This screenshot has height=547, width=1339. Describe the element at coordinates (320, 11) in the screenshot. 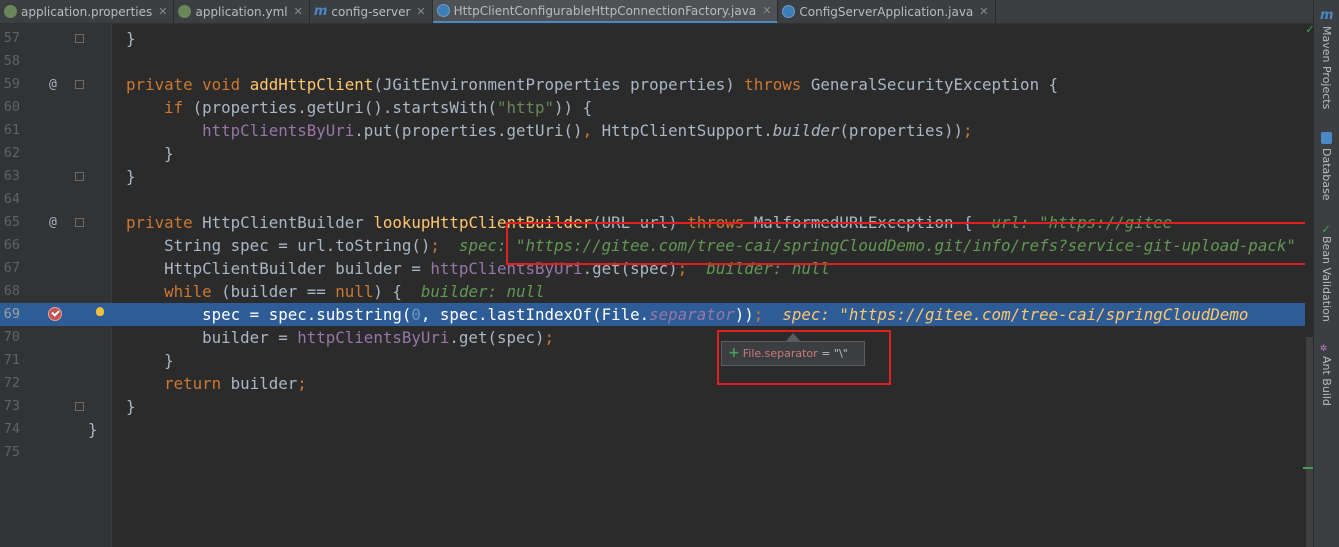

I see `maven-m-icon: m` at that location.